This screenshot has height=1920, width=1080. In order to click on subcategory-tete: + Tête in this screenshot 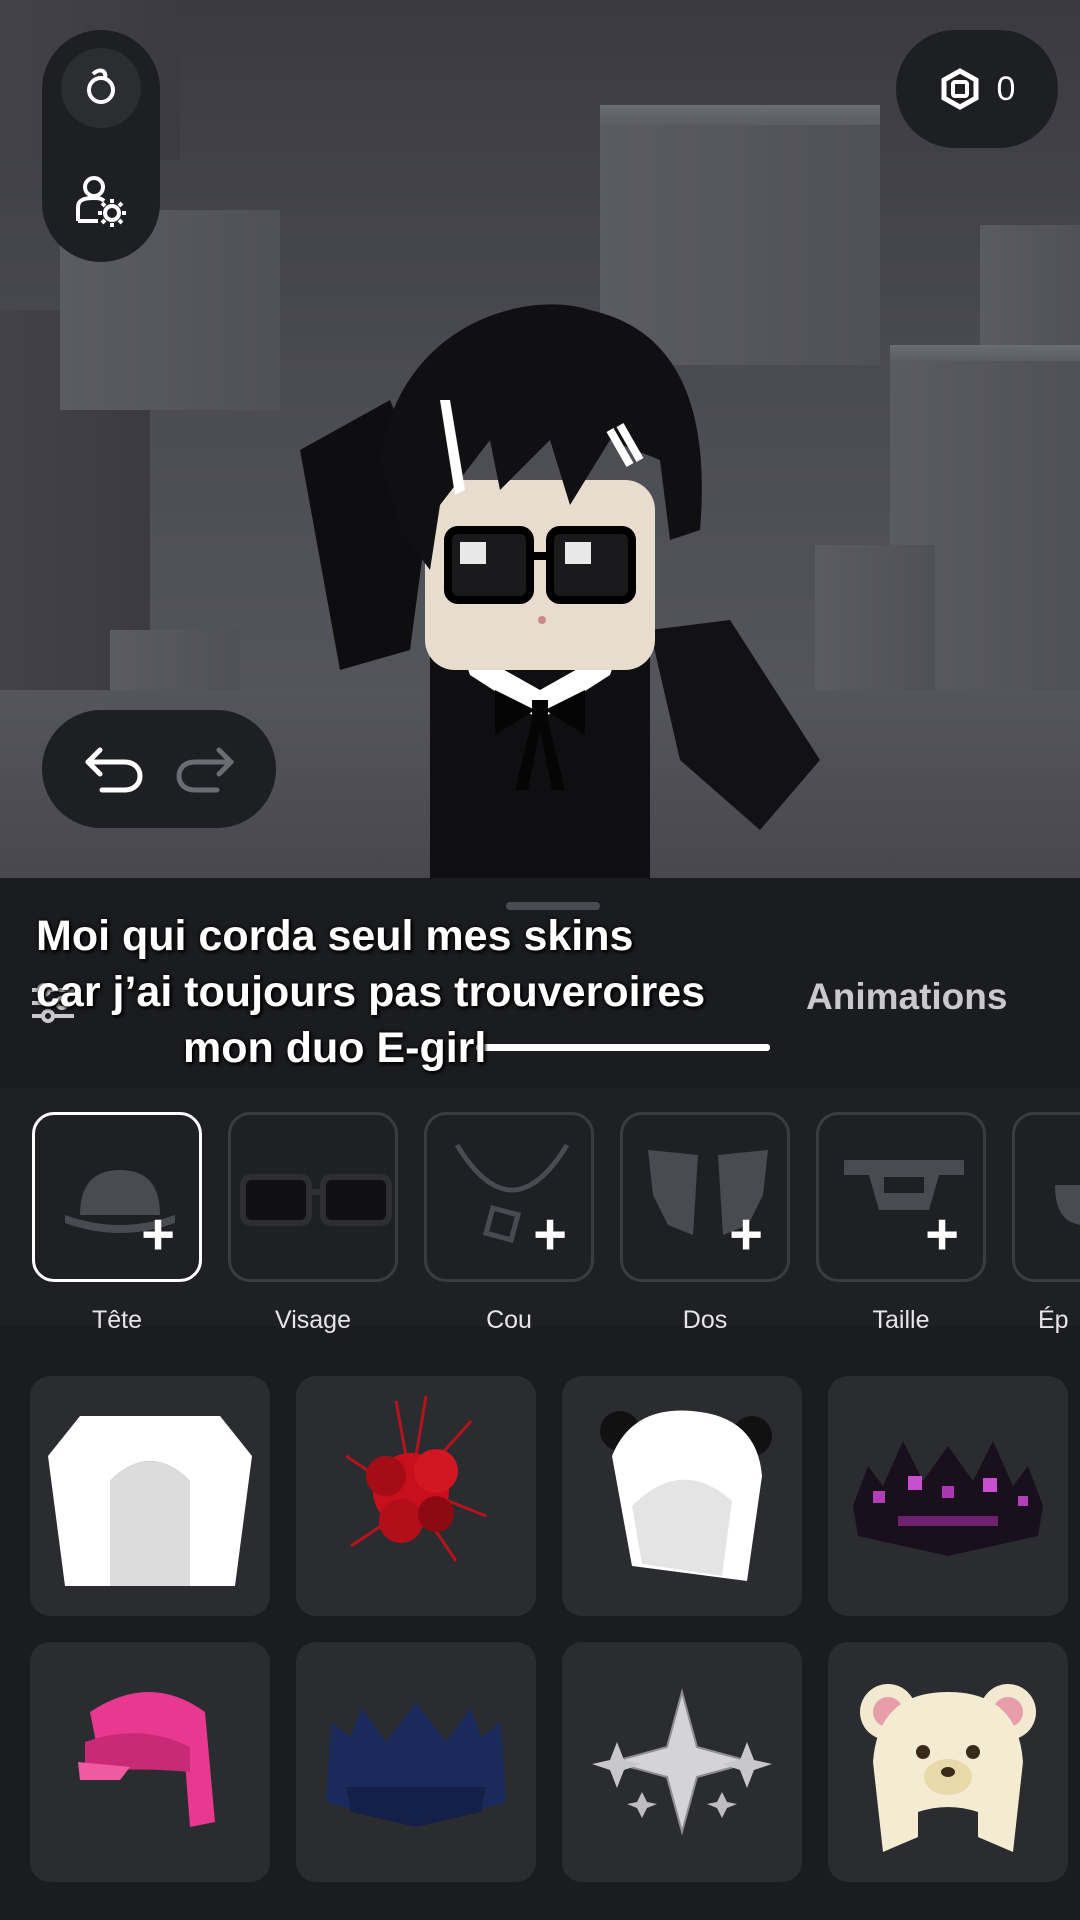, I will do `click(117, 1223)`.